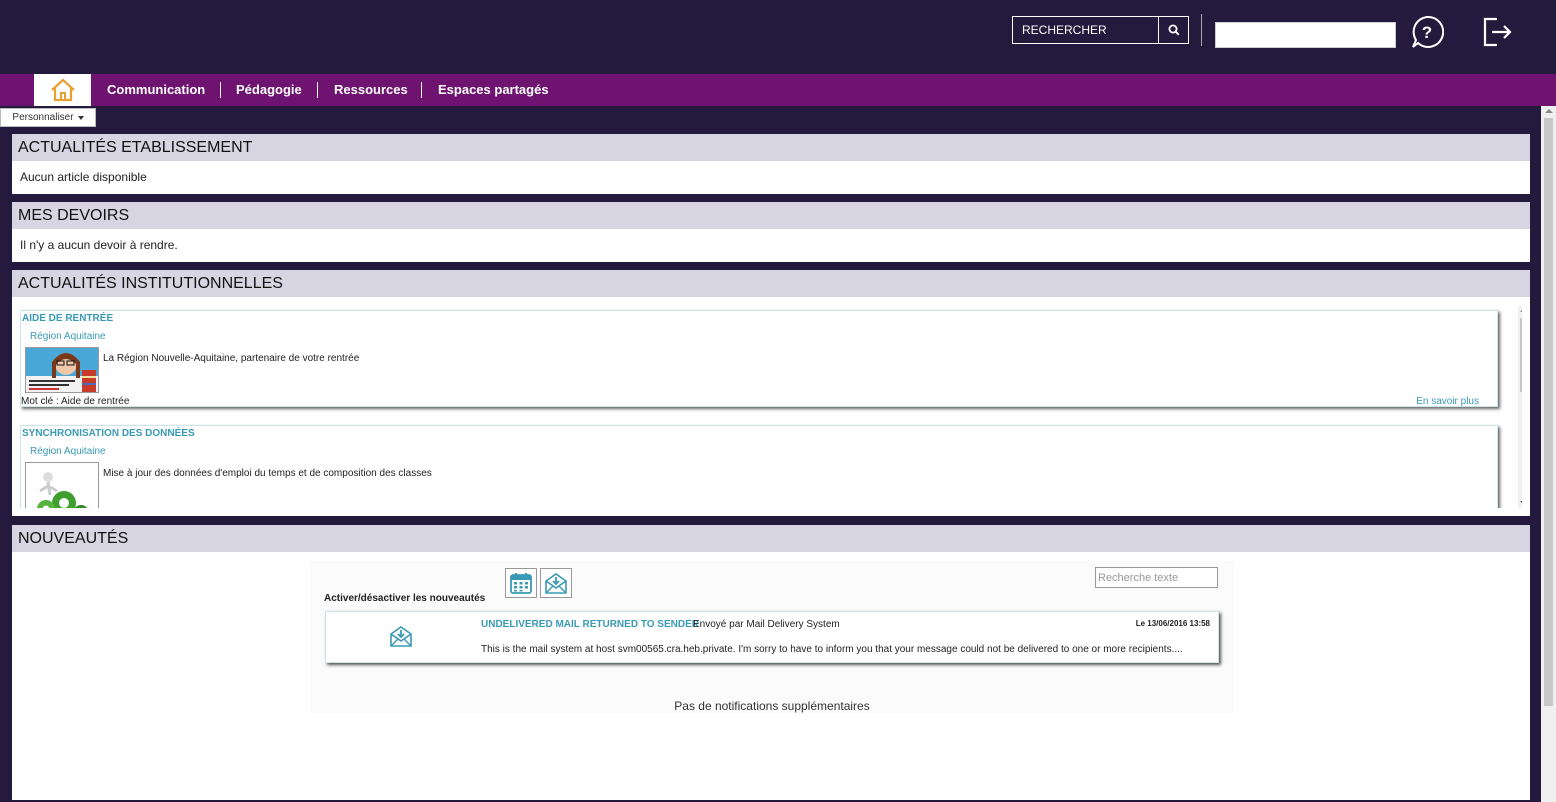 This screenshot has width=1556, height=802. I want to click on help-circle-icon: ?, so click(1427, 32).